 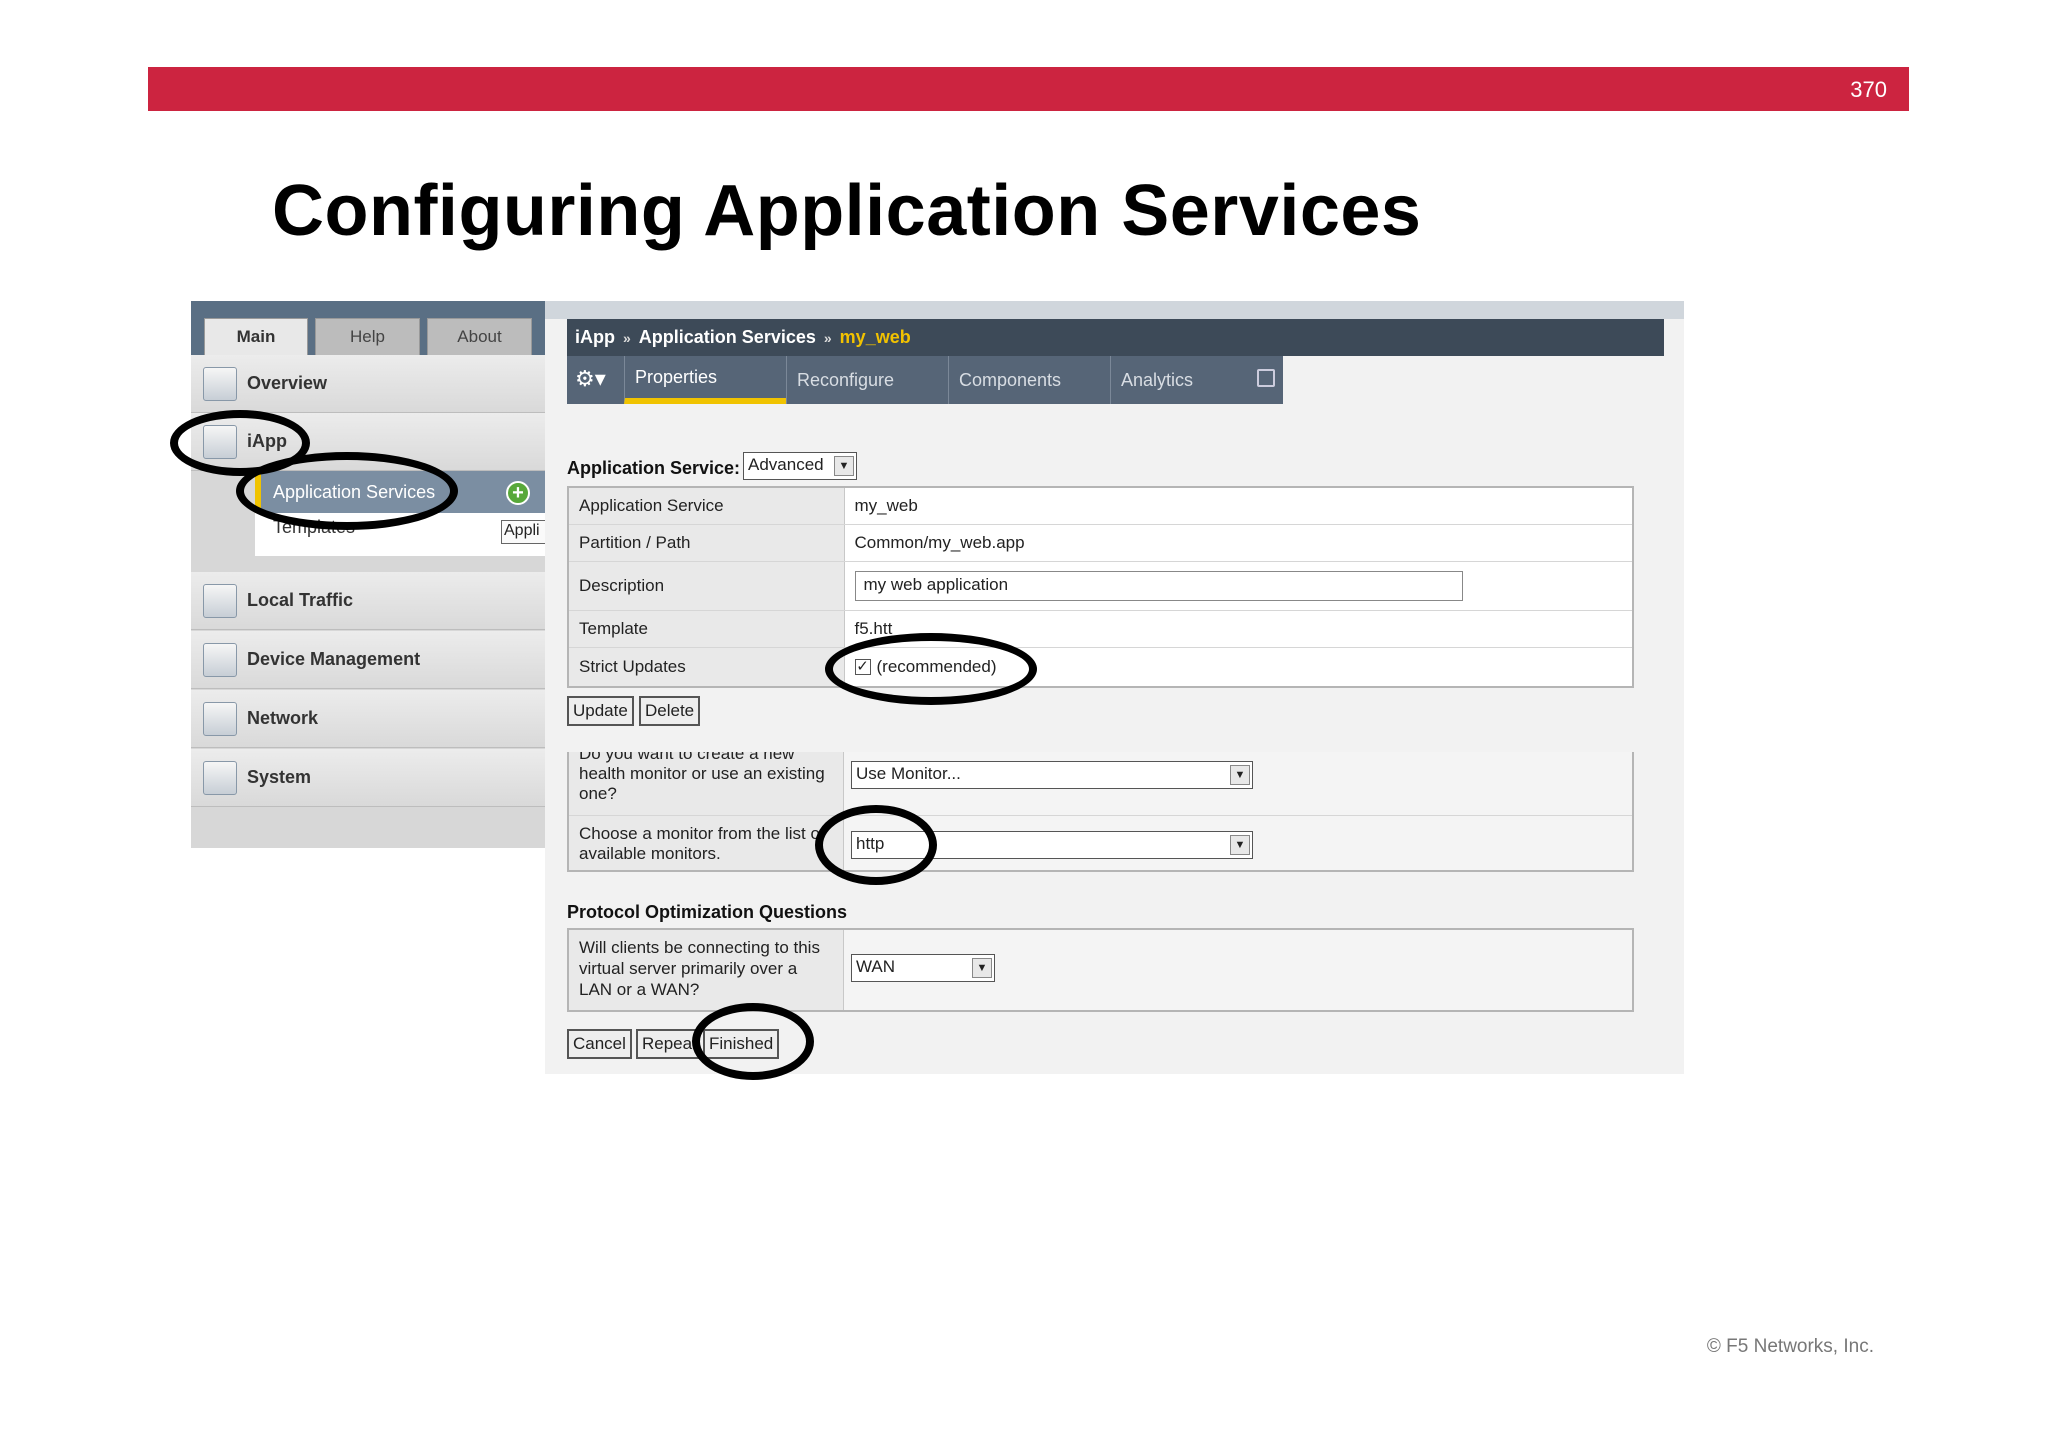 What do you see at coordinates (706, 667) in the screenshot?
I see `row-label: Strict Updates` at bounding box center [706, 667].